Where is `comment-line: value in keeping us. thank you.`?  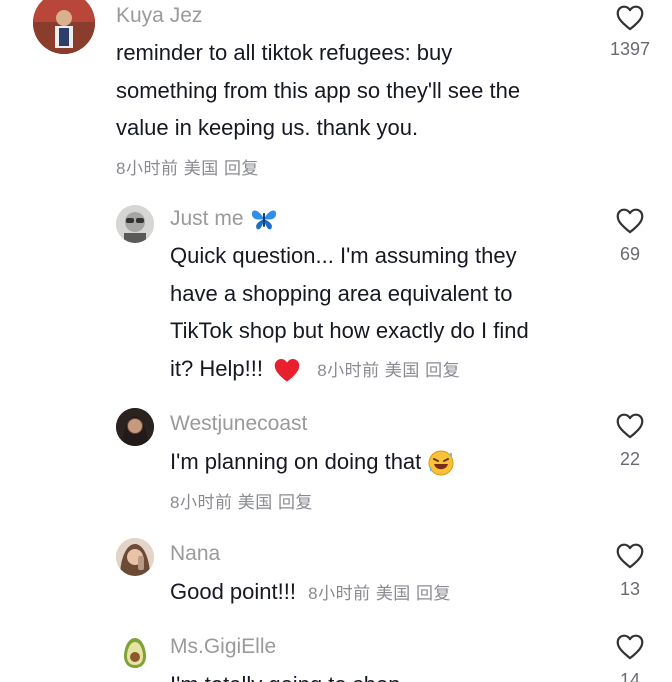 comment-line: value in keeping us. thank you. is located at coordinates (267, 127).